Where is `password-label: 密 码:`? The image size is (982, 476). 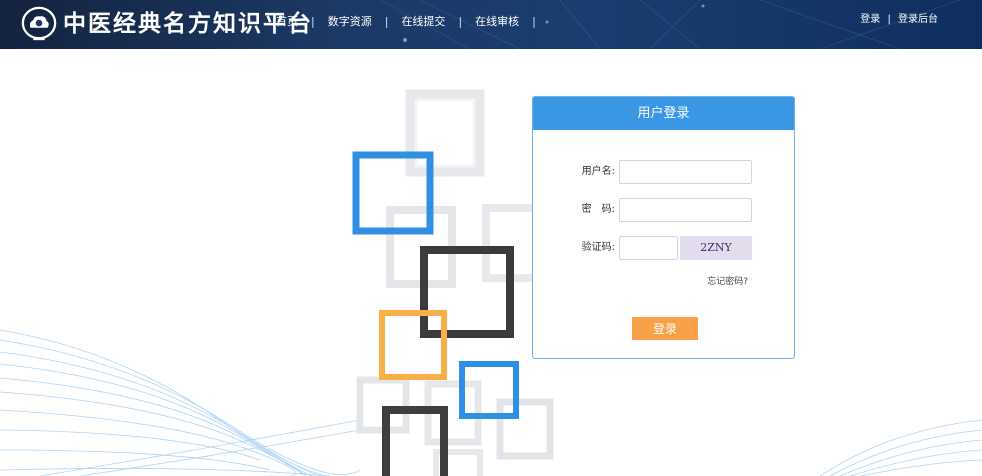
password-label: 密 码: is located at coordinates (598, 209).